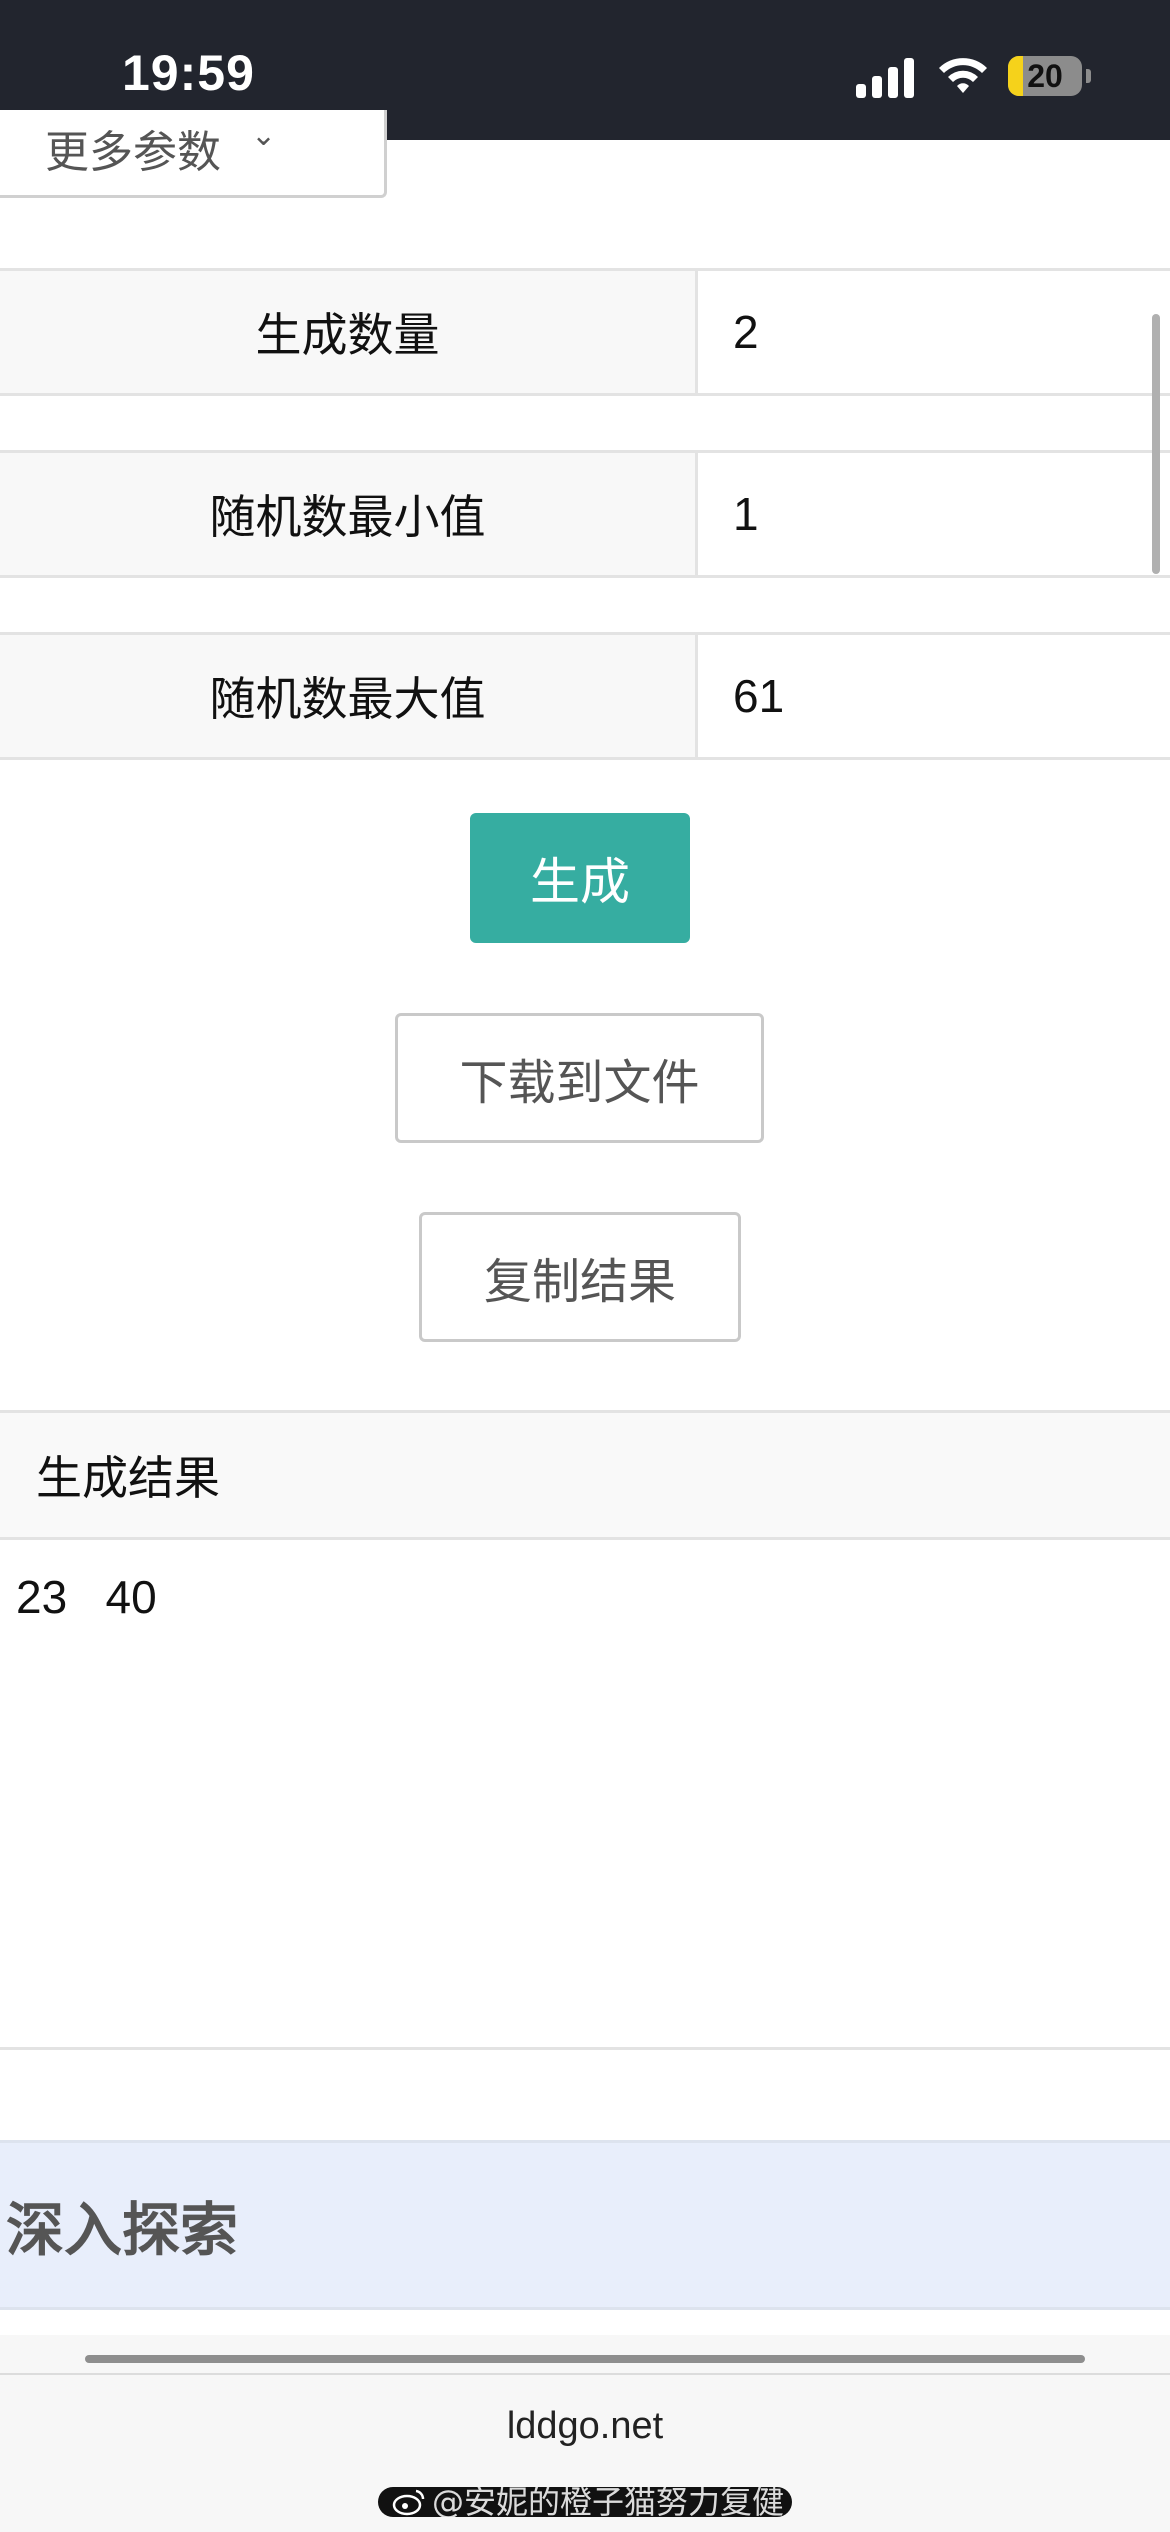 This screenshot has width=1170, height=2532. I want to click on param-row-max: 随机数最大值 61, so click(585, 696).